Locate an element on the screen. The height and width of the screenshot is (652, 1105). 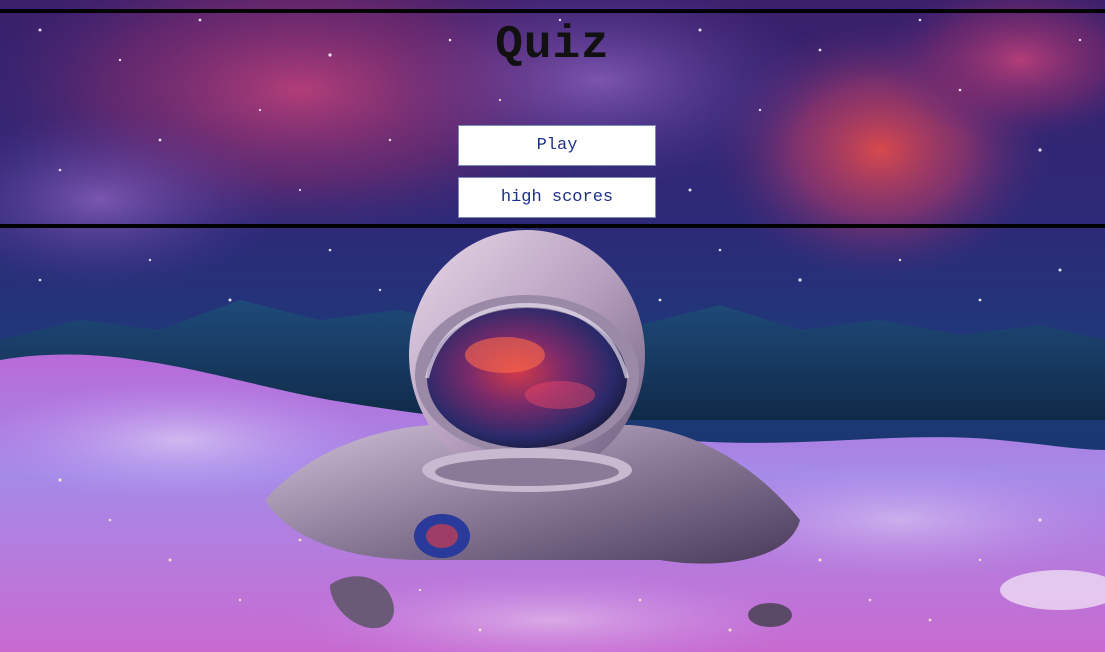
page-title: Quiz is located at coordinates (552, 45).